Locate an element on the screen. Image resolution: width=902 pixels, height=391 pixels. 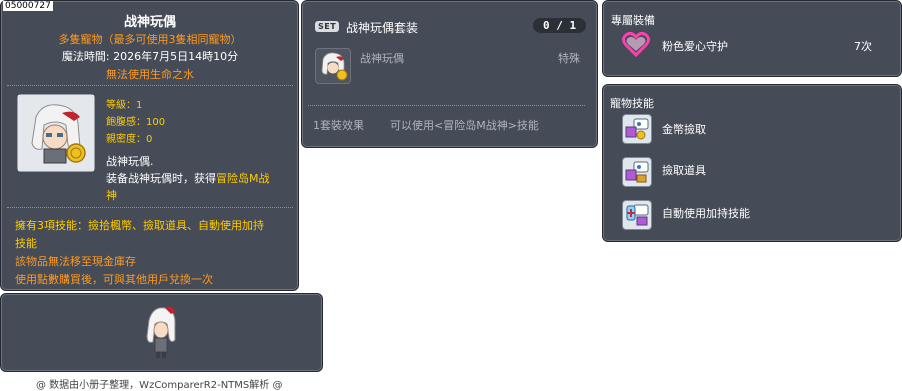
storage-note: 該物品無法移至現金庫存 is located at coordinates (75, 261).